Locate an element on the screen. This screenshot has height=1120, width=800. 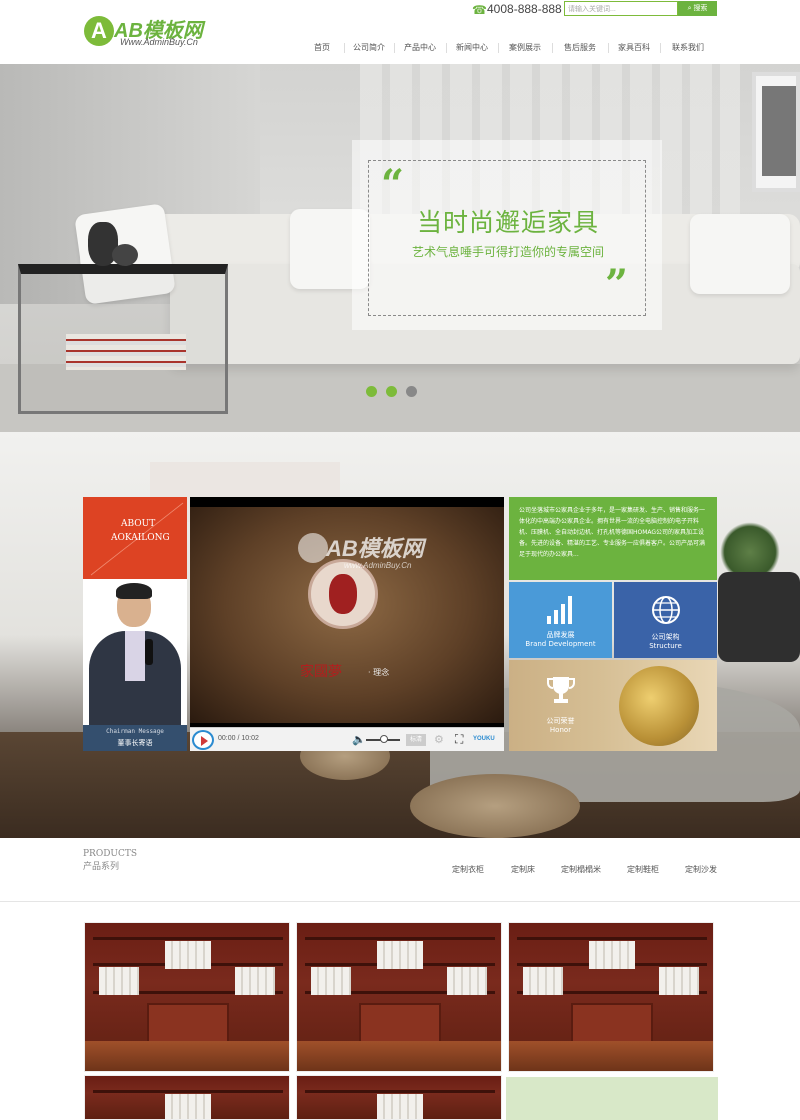
slider-dot-active is located at coordinates (371, 391).